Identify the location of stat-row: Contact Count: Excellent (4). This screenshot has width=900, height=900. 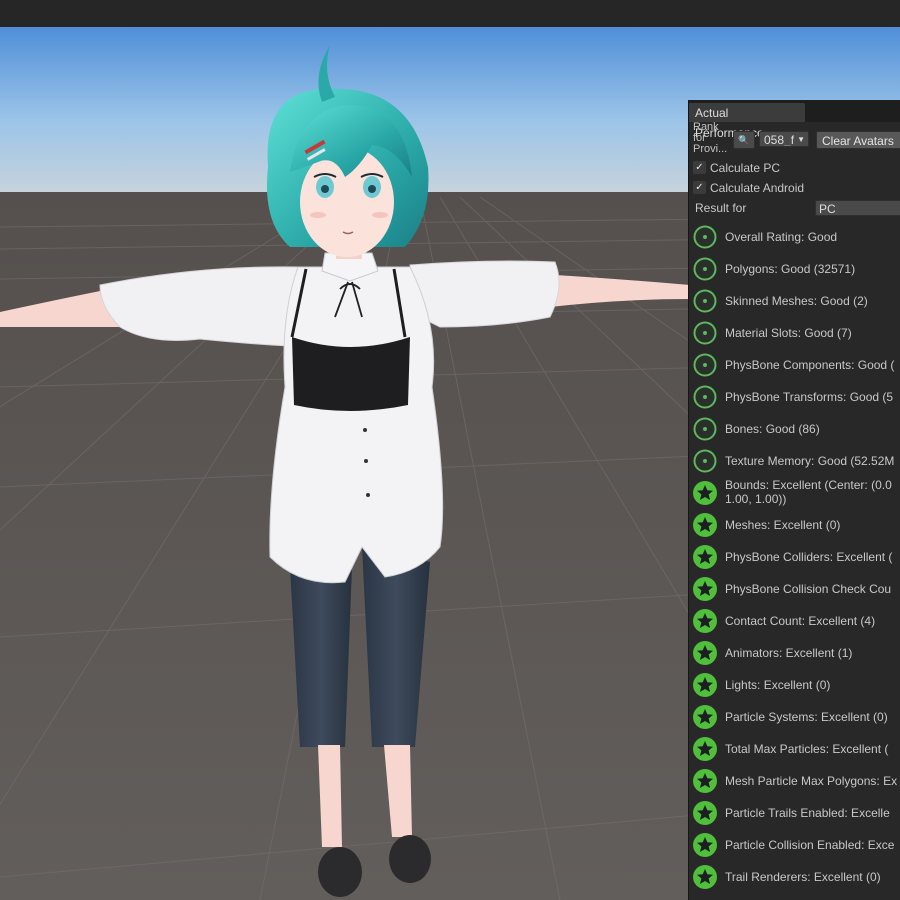
(794, 621).